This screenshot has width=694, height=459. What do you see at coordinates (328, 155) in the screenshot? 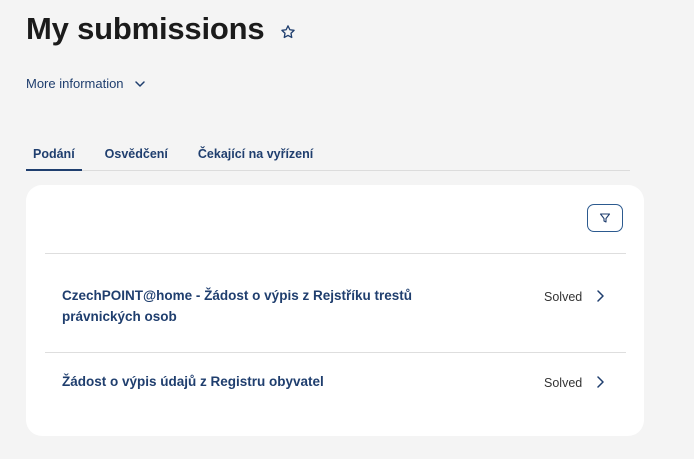
I see `tab-bar: Podání Osvědčení Čekající na vyřízení` at bounding box center [328, 155].